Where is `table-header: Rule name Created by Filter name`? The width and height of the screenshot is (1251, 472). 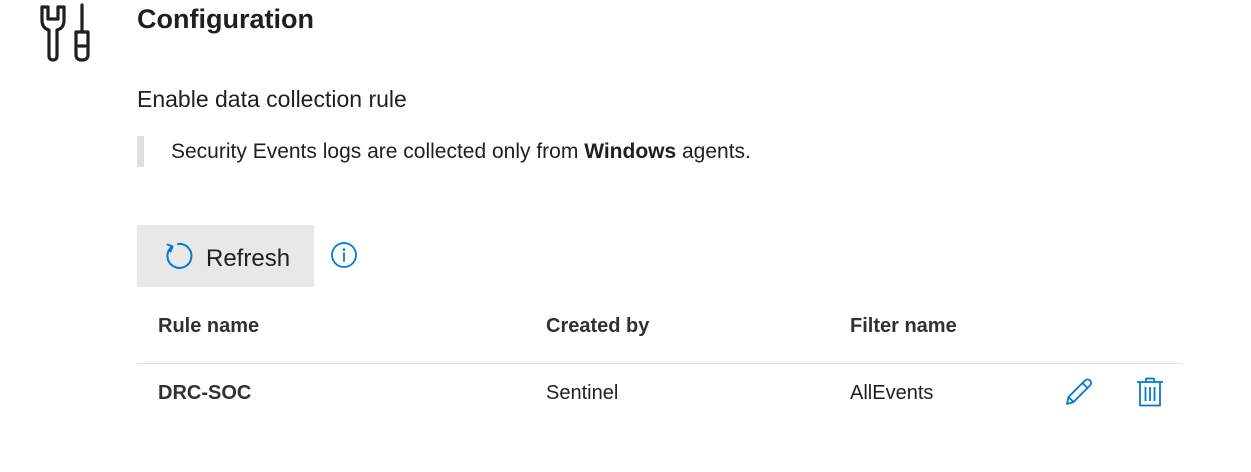 table-header: Rule name Created by Filter name is located at coordinates (659, 330).